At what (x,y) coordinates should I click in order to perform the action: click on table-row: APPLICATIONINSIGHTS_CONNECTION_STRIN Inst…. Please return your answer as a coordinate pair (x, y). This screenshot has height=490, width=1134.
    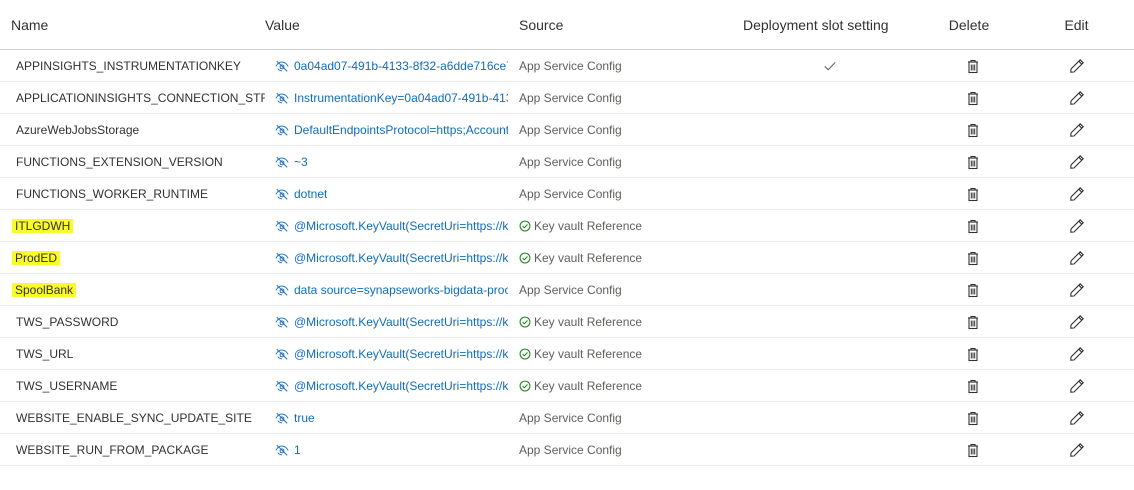
    Looking at the image, I should click on (567, 98).